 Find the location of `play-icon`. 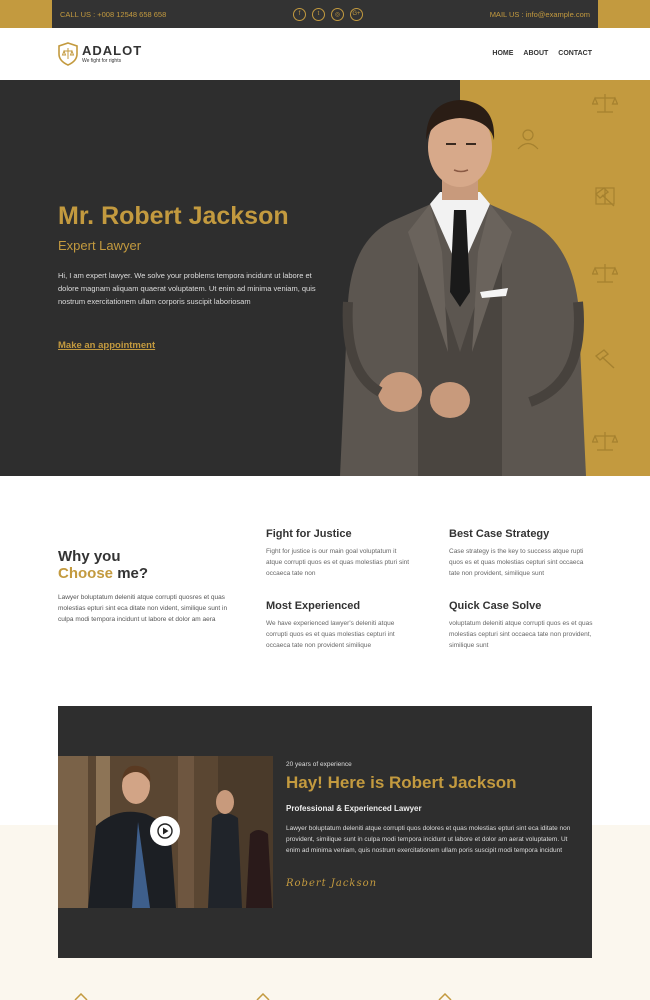

play-icon is located at coordinates (165, 831).